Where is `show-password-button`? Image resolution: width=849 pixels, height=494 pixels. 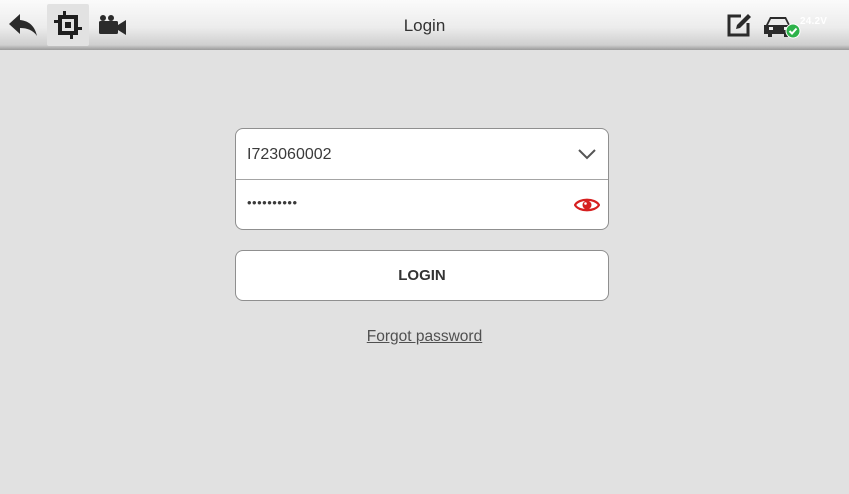
show-password-button is located at coordinates (587, 205).